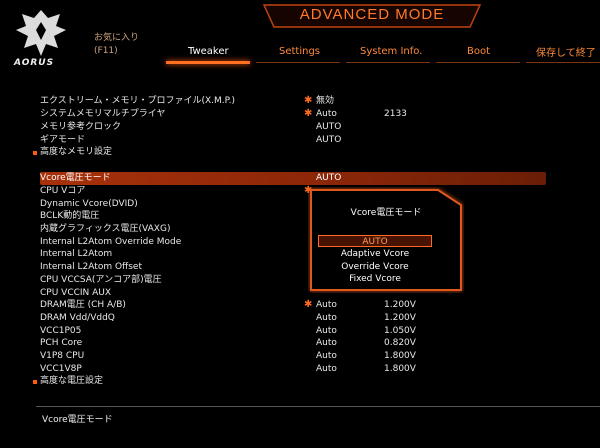  I want to click on setting-row-memory-multiplier: システムメモリマルチプライヤ ✱ Auto 2133, so click(320, 114).